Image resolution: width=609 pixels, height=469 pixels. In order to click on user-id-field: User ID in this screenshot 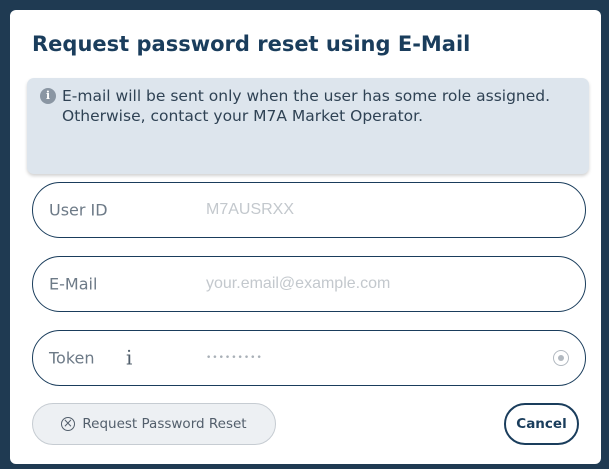, I will do `click(309, 210)`.